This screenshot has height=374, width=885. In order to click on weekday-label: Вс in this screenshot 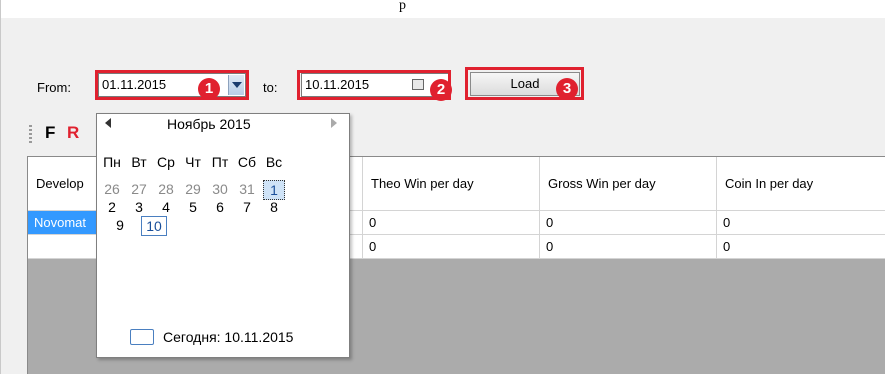, I will do `click(274, 162)`.